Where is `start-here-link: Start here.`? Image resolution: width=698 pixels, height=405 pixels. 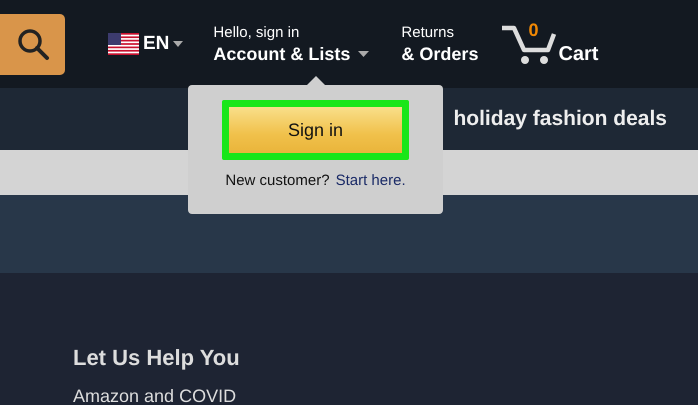 start-here-link: Start here. is located at coordinates (371, 180).